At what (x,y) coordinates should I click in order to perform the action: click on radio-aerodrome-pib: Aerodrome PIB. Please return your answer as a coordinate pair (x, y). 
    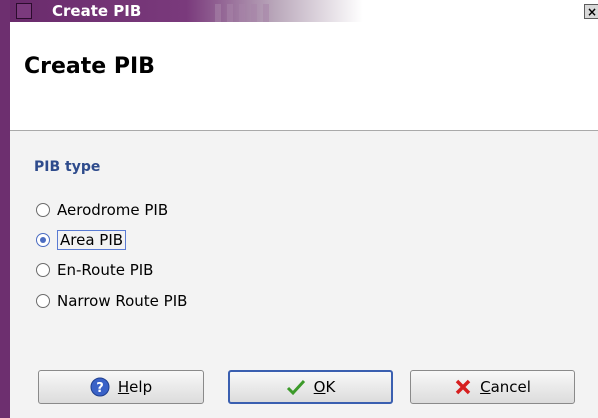
    Looking at the image, I should click on (102, 210).